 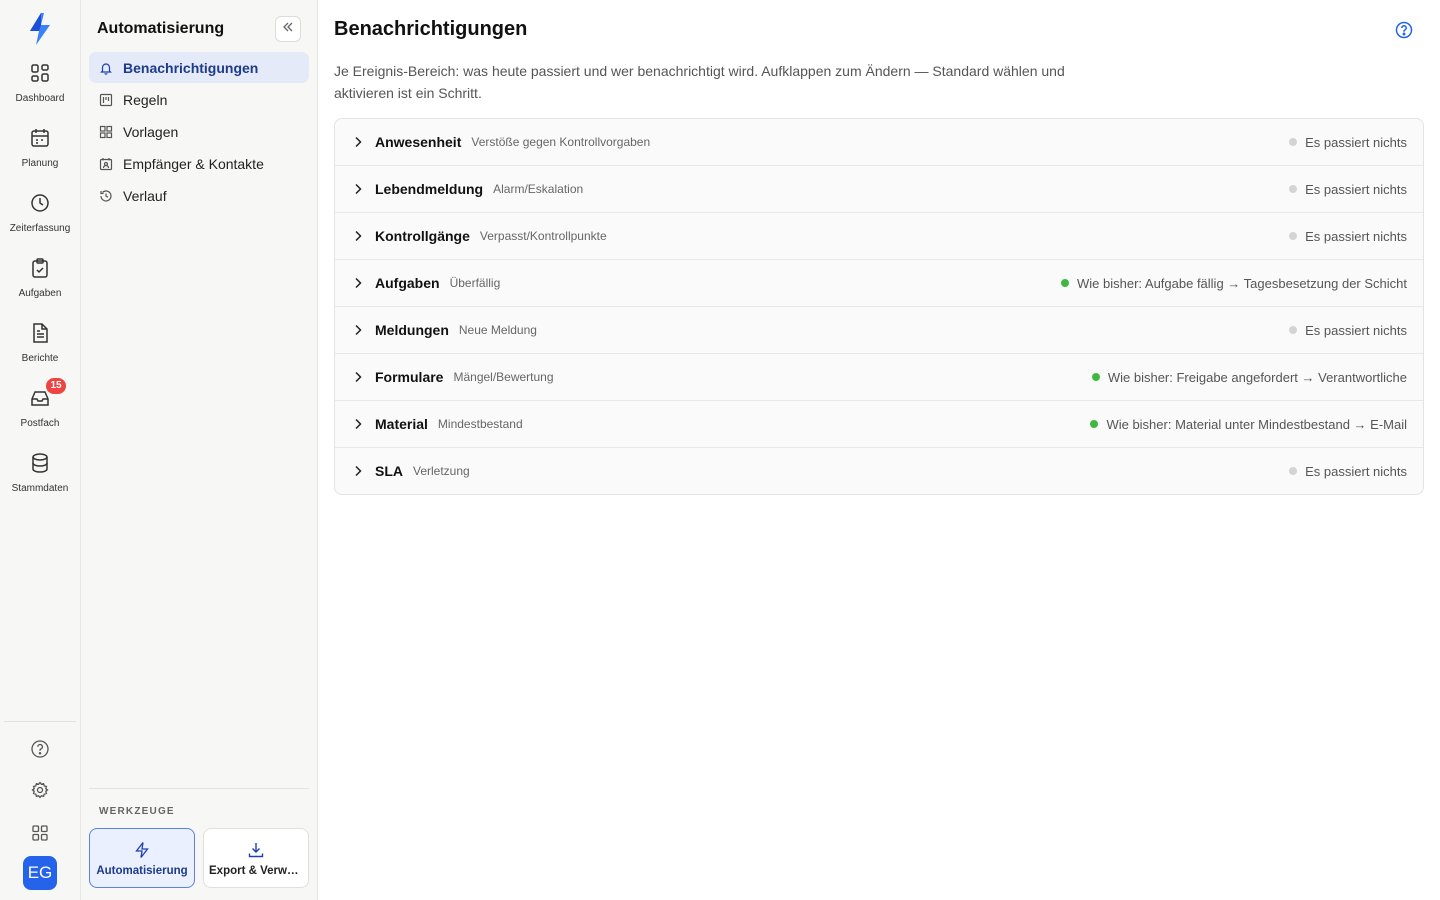 I want to click on sidebar-item-benachrichtigungen: Benachrichtigungen, so click(x=199, y=67).